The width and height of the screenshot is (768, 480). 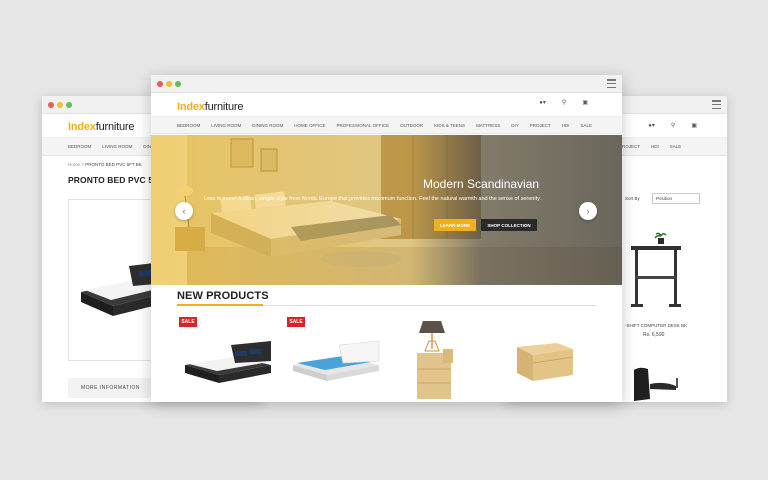 I want to click on nav-item-project: ROJECT, so click(x=631, y=146).